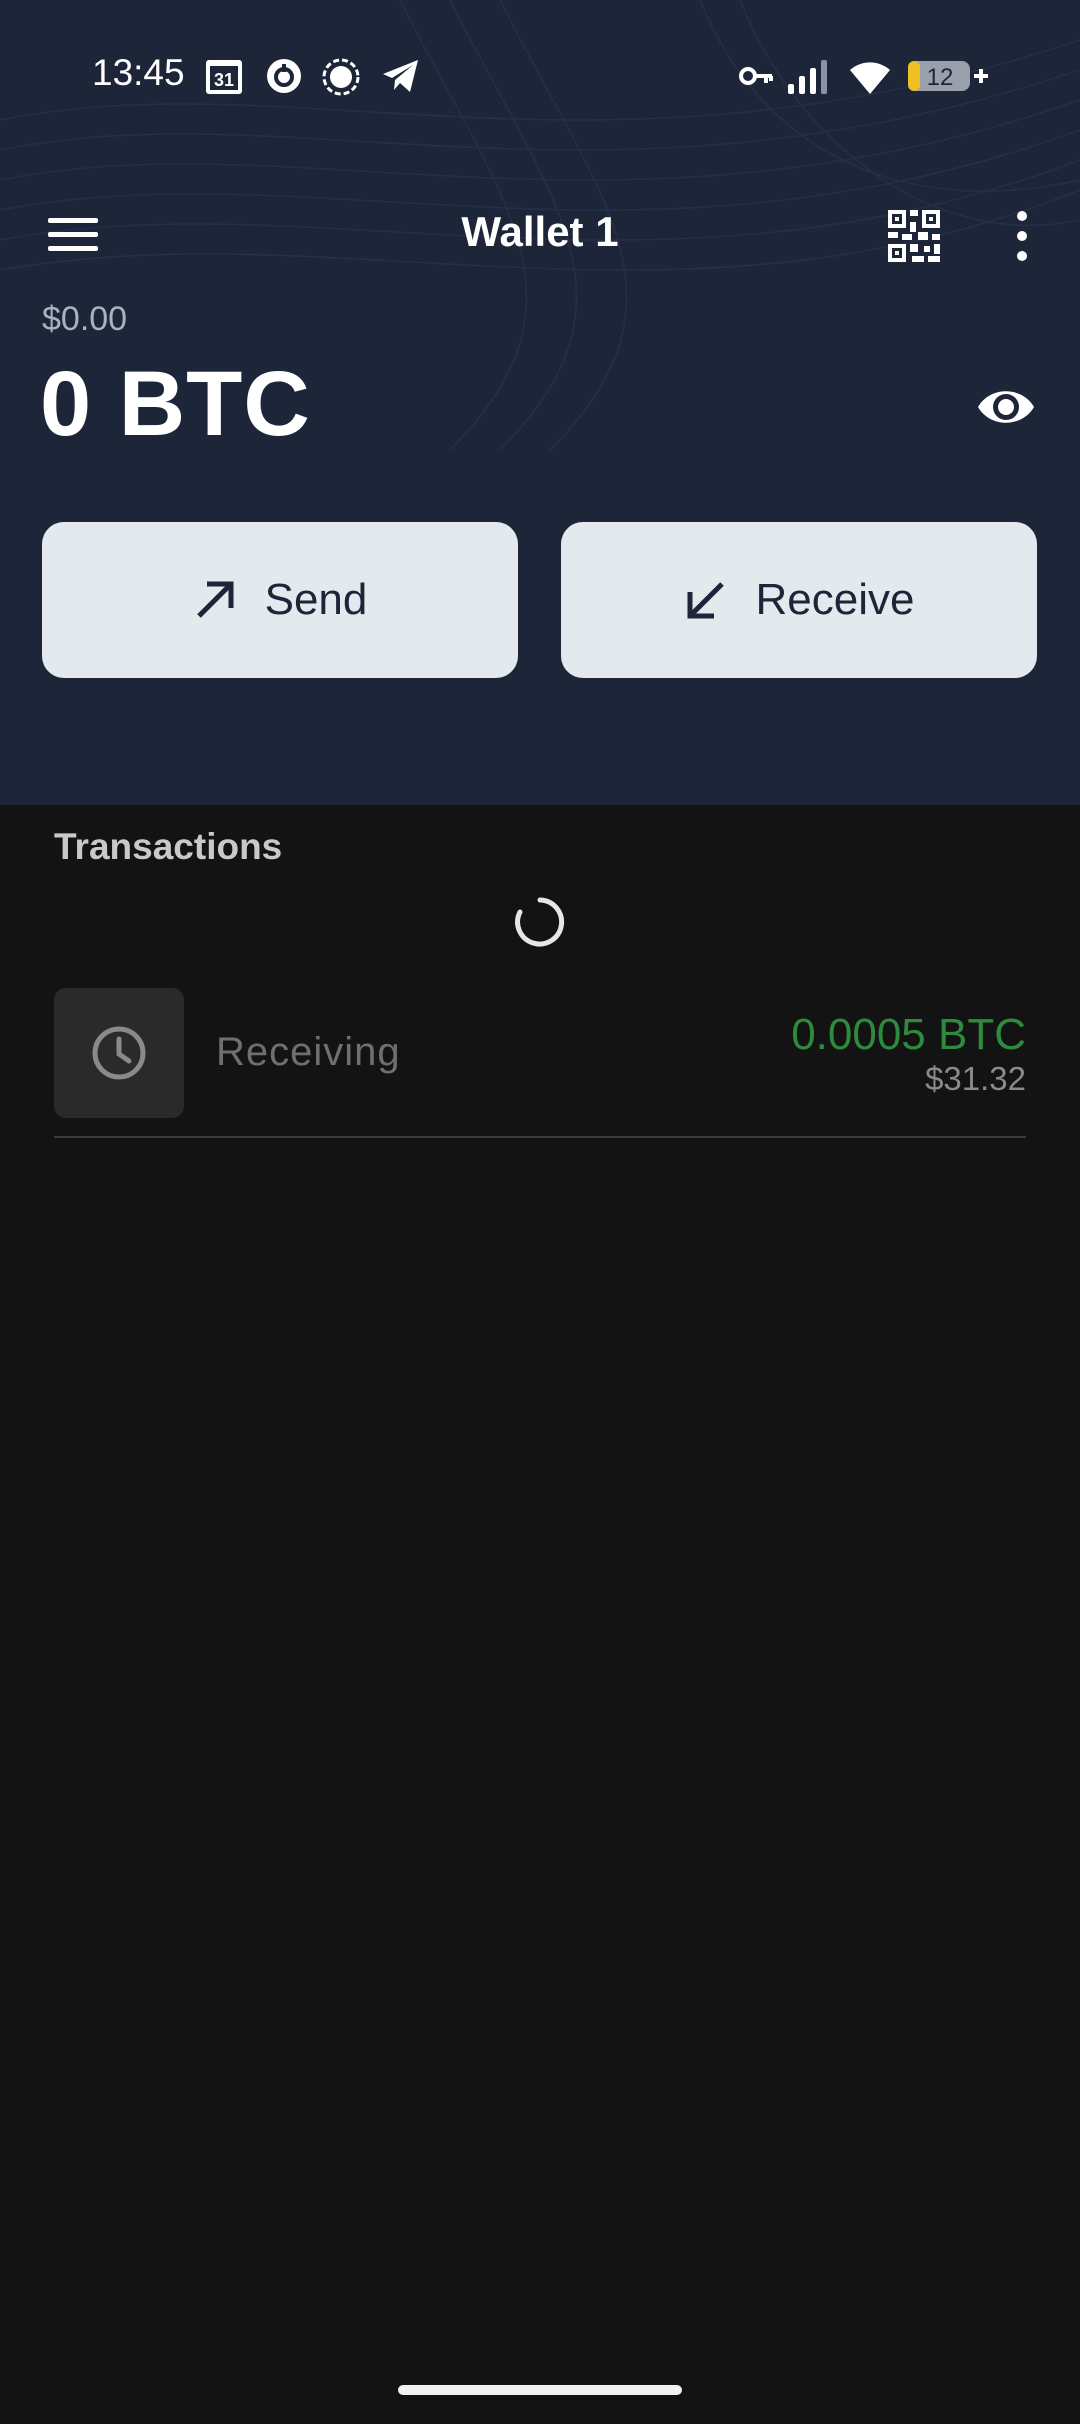  Describe the element at coordinates (1006, 407) in the screenshot. I see `eye-icon` at that location.